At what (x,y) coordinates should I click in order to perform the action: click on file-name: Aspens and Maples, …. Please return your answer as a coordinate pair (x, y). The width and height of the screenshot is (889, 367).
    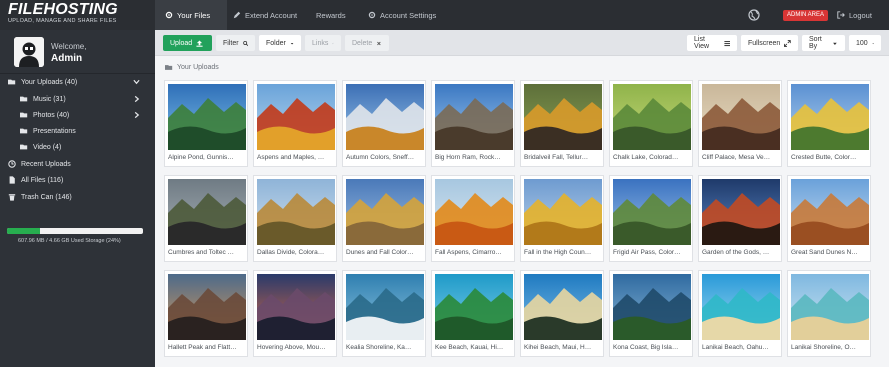
    Looking at the image, I should click on (296, 157).